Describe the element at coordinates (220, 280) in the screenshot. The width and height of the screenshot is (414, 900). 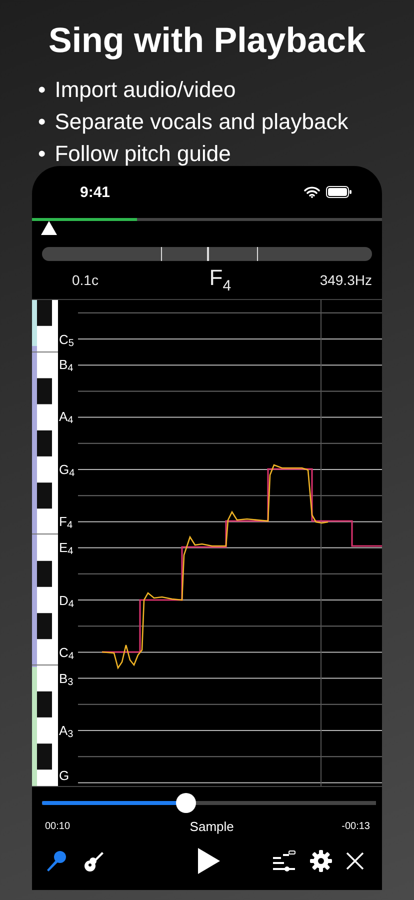
I see `note-reading: F$_{4}$` at that location.